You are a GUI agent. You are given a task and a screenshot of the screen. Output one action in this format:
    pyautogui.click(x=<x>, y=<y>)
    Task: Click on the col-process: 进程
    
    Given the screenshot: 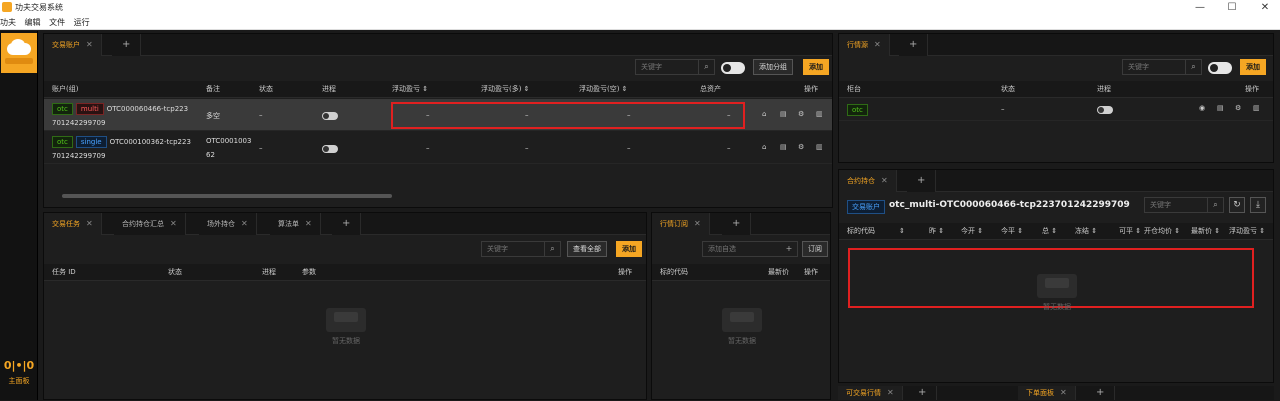 What is the action you would take?
    pyautogui.click(x=1104, y=89)
    